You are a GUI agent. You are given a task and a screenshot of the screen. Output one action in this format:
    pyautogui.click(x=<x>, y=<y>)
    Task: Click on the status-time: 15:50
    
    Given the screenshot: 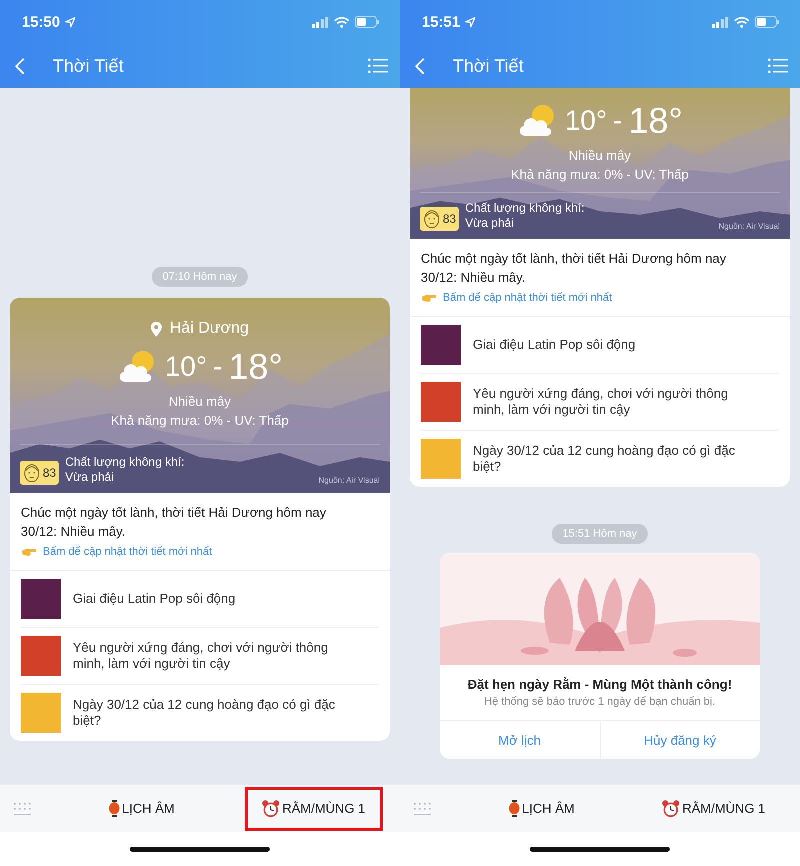 What is the action you would take?
    pyautogui.click(x=41, y=22)
    